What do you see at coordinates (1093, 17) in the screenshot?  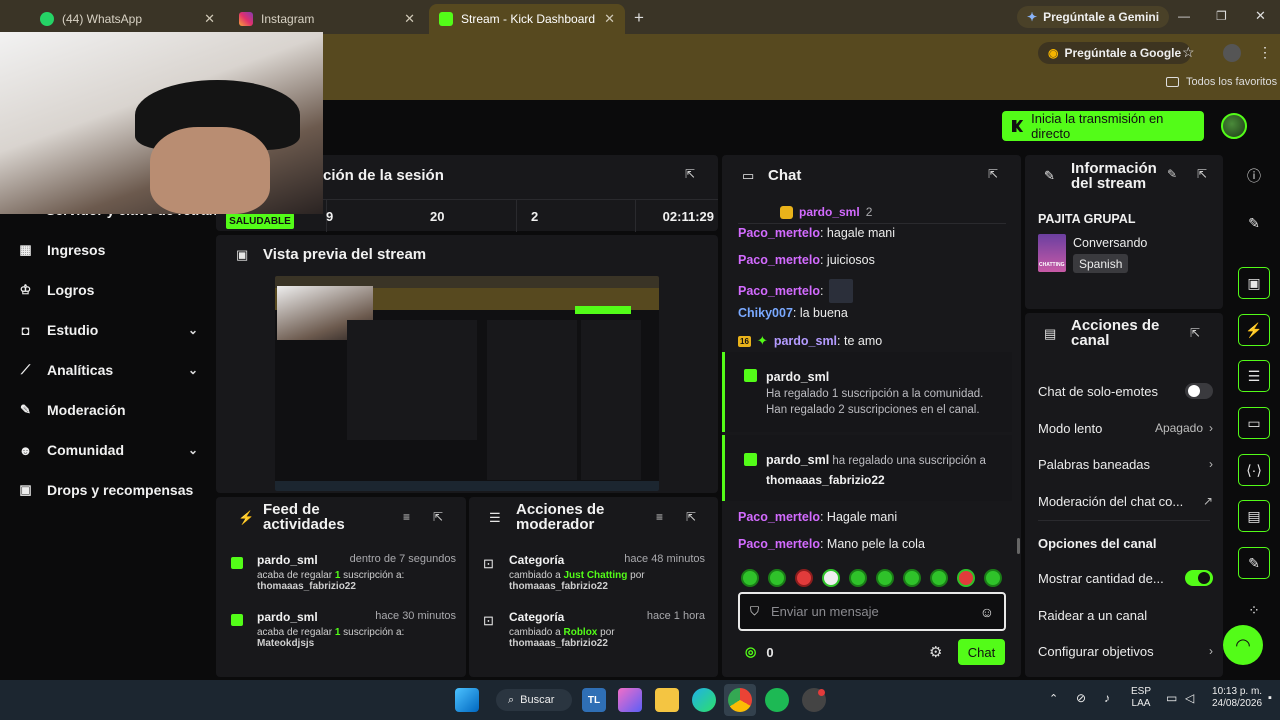 I see `gemini-button: ✦ Pregúntale a Gemini` at bounding box center [1093, 17].